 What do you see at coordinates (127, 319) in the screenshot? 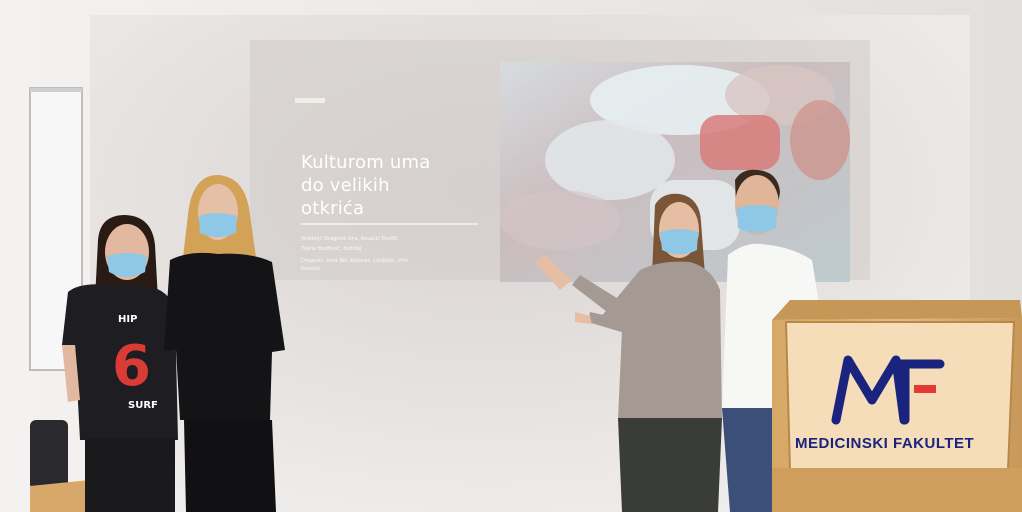
I see `shirt-print-letters: HIP` at bounding box center [127, 319].